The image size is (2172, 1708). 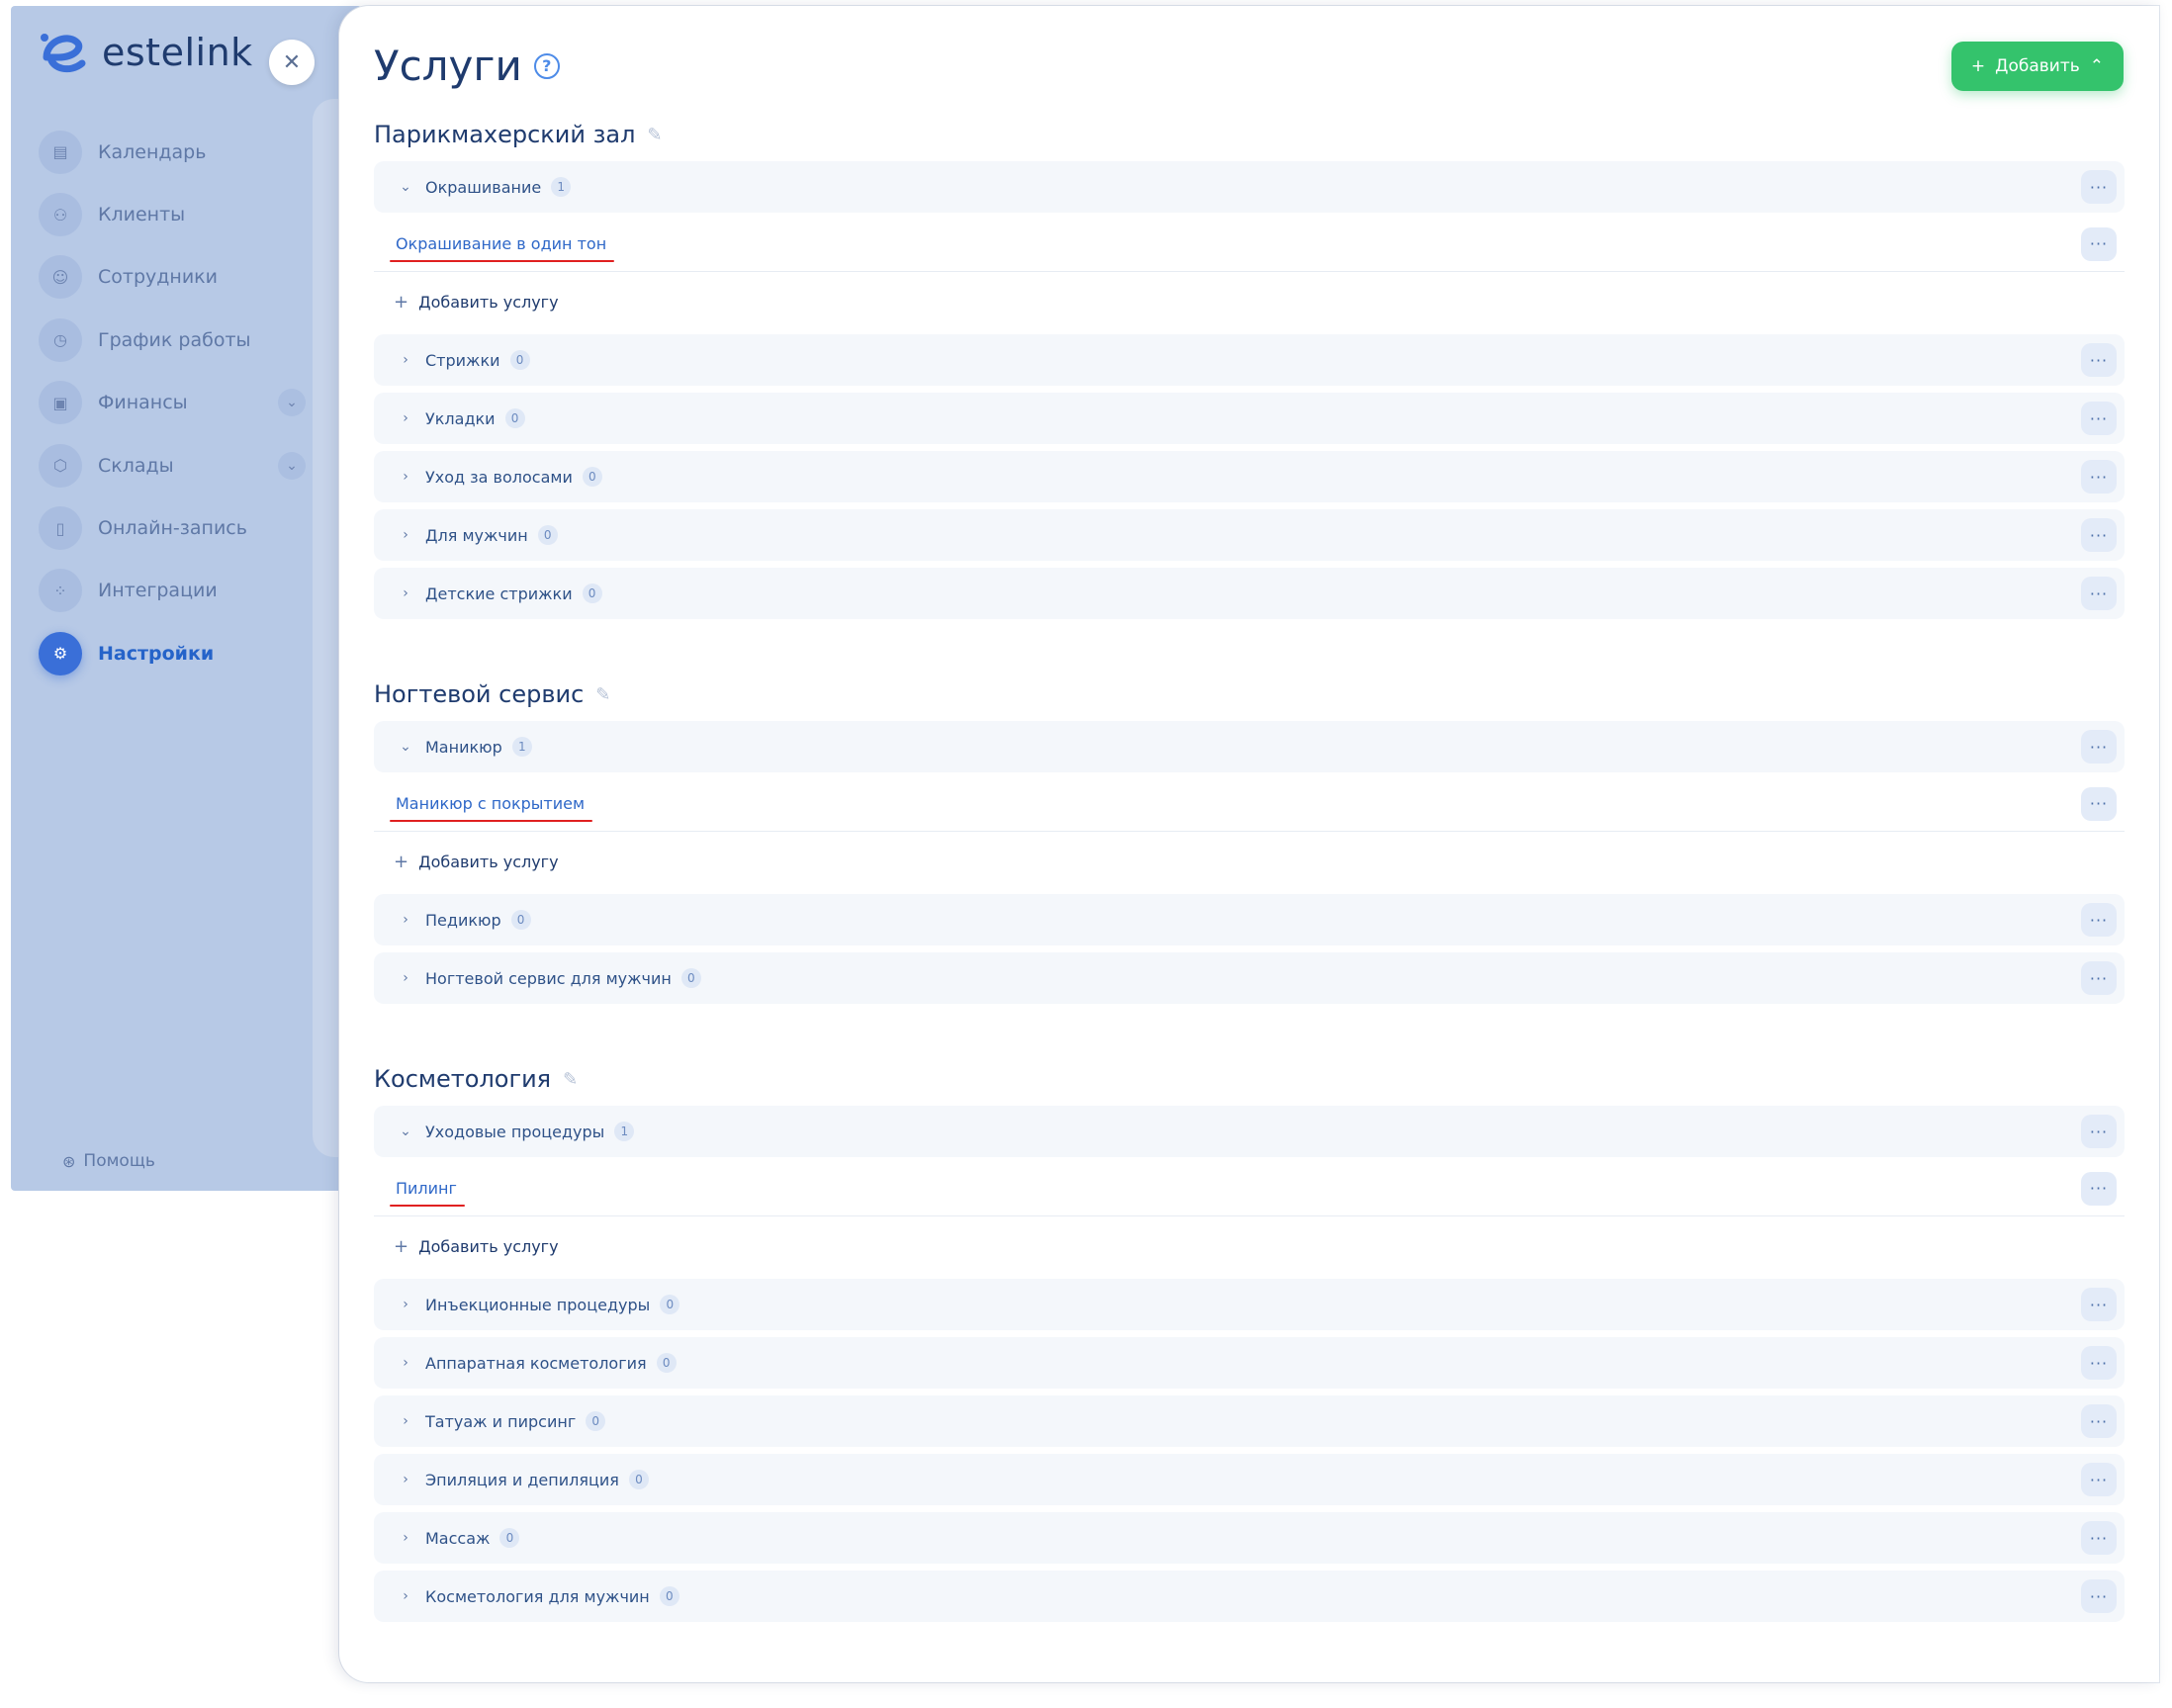 I want to click on highlight-underline, so click(x=491, y=820).